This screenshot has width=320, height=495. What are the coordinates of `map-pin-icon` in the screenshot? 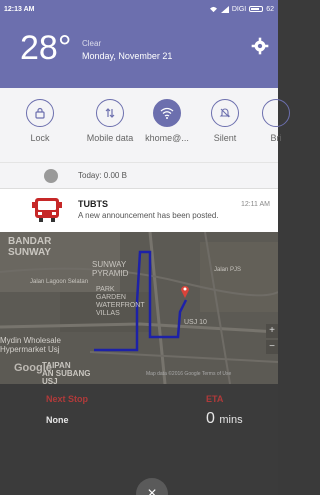 It's located at (185, 291).